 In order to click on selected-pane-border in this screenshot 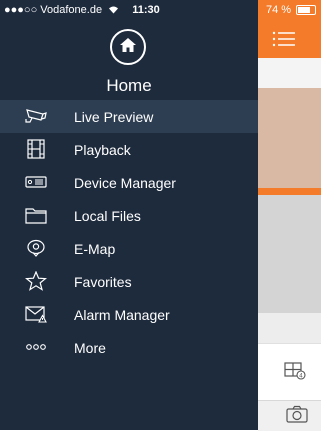, I will do `click(289, 191)`.